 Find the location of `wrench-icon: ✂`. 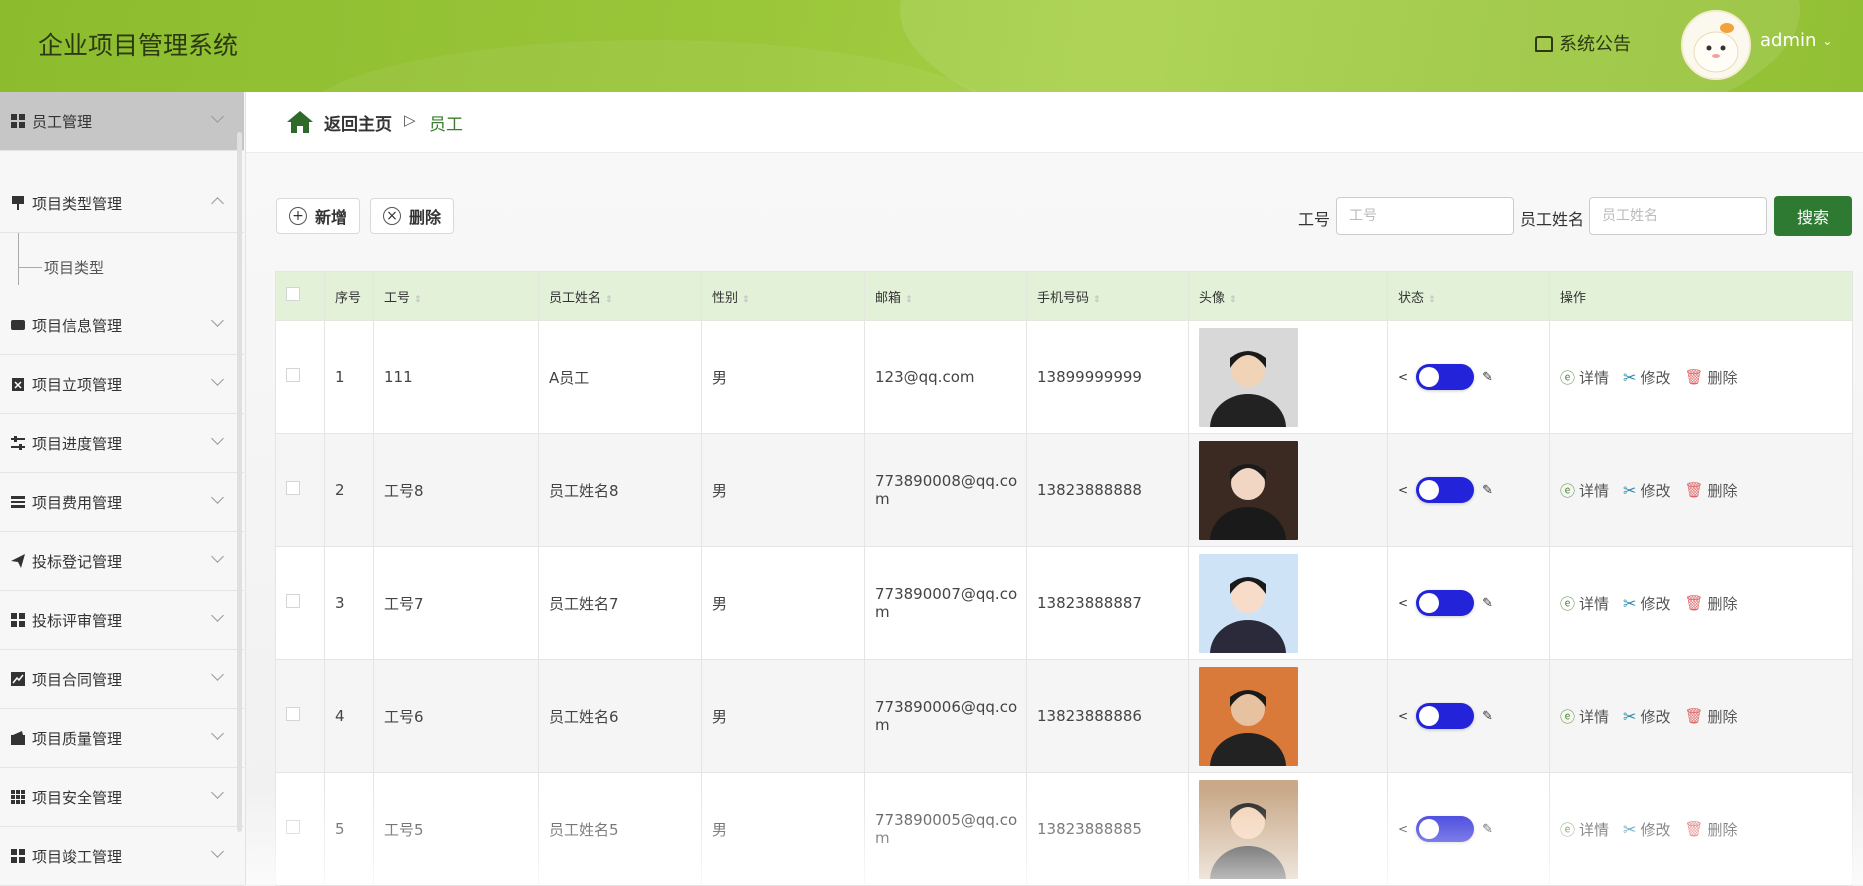

wrench-icon: ✂ is located at coordinates (1630, 829).